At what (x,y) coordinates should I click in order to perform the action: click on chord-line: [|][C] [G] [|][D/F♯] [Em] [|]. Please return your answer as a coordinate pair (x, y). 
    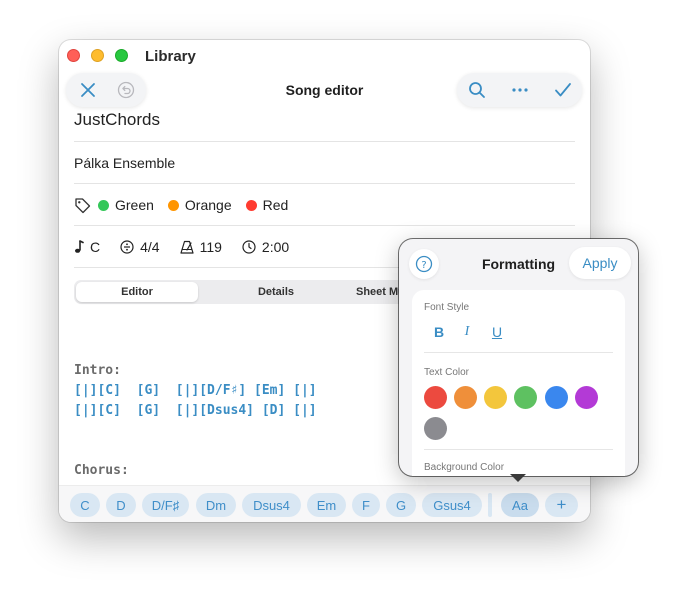
    Looking at the image, I should click on (195, 390).